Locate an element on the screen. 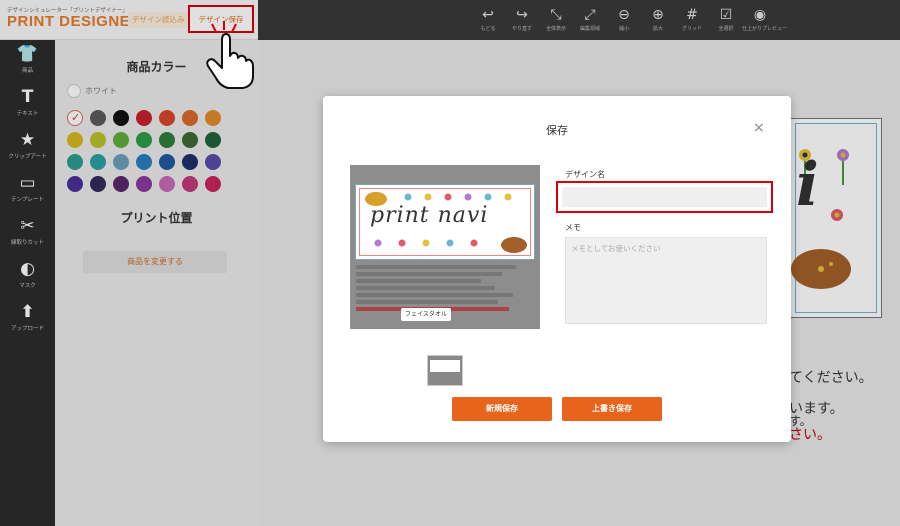 The image size is (900, 526). product-name-tag: フェイスタオル is located at coordinates (426, 314).